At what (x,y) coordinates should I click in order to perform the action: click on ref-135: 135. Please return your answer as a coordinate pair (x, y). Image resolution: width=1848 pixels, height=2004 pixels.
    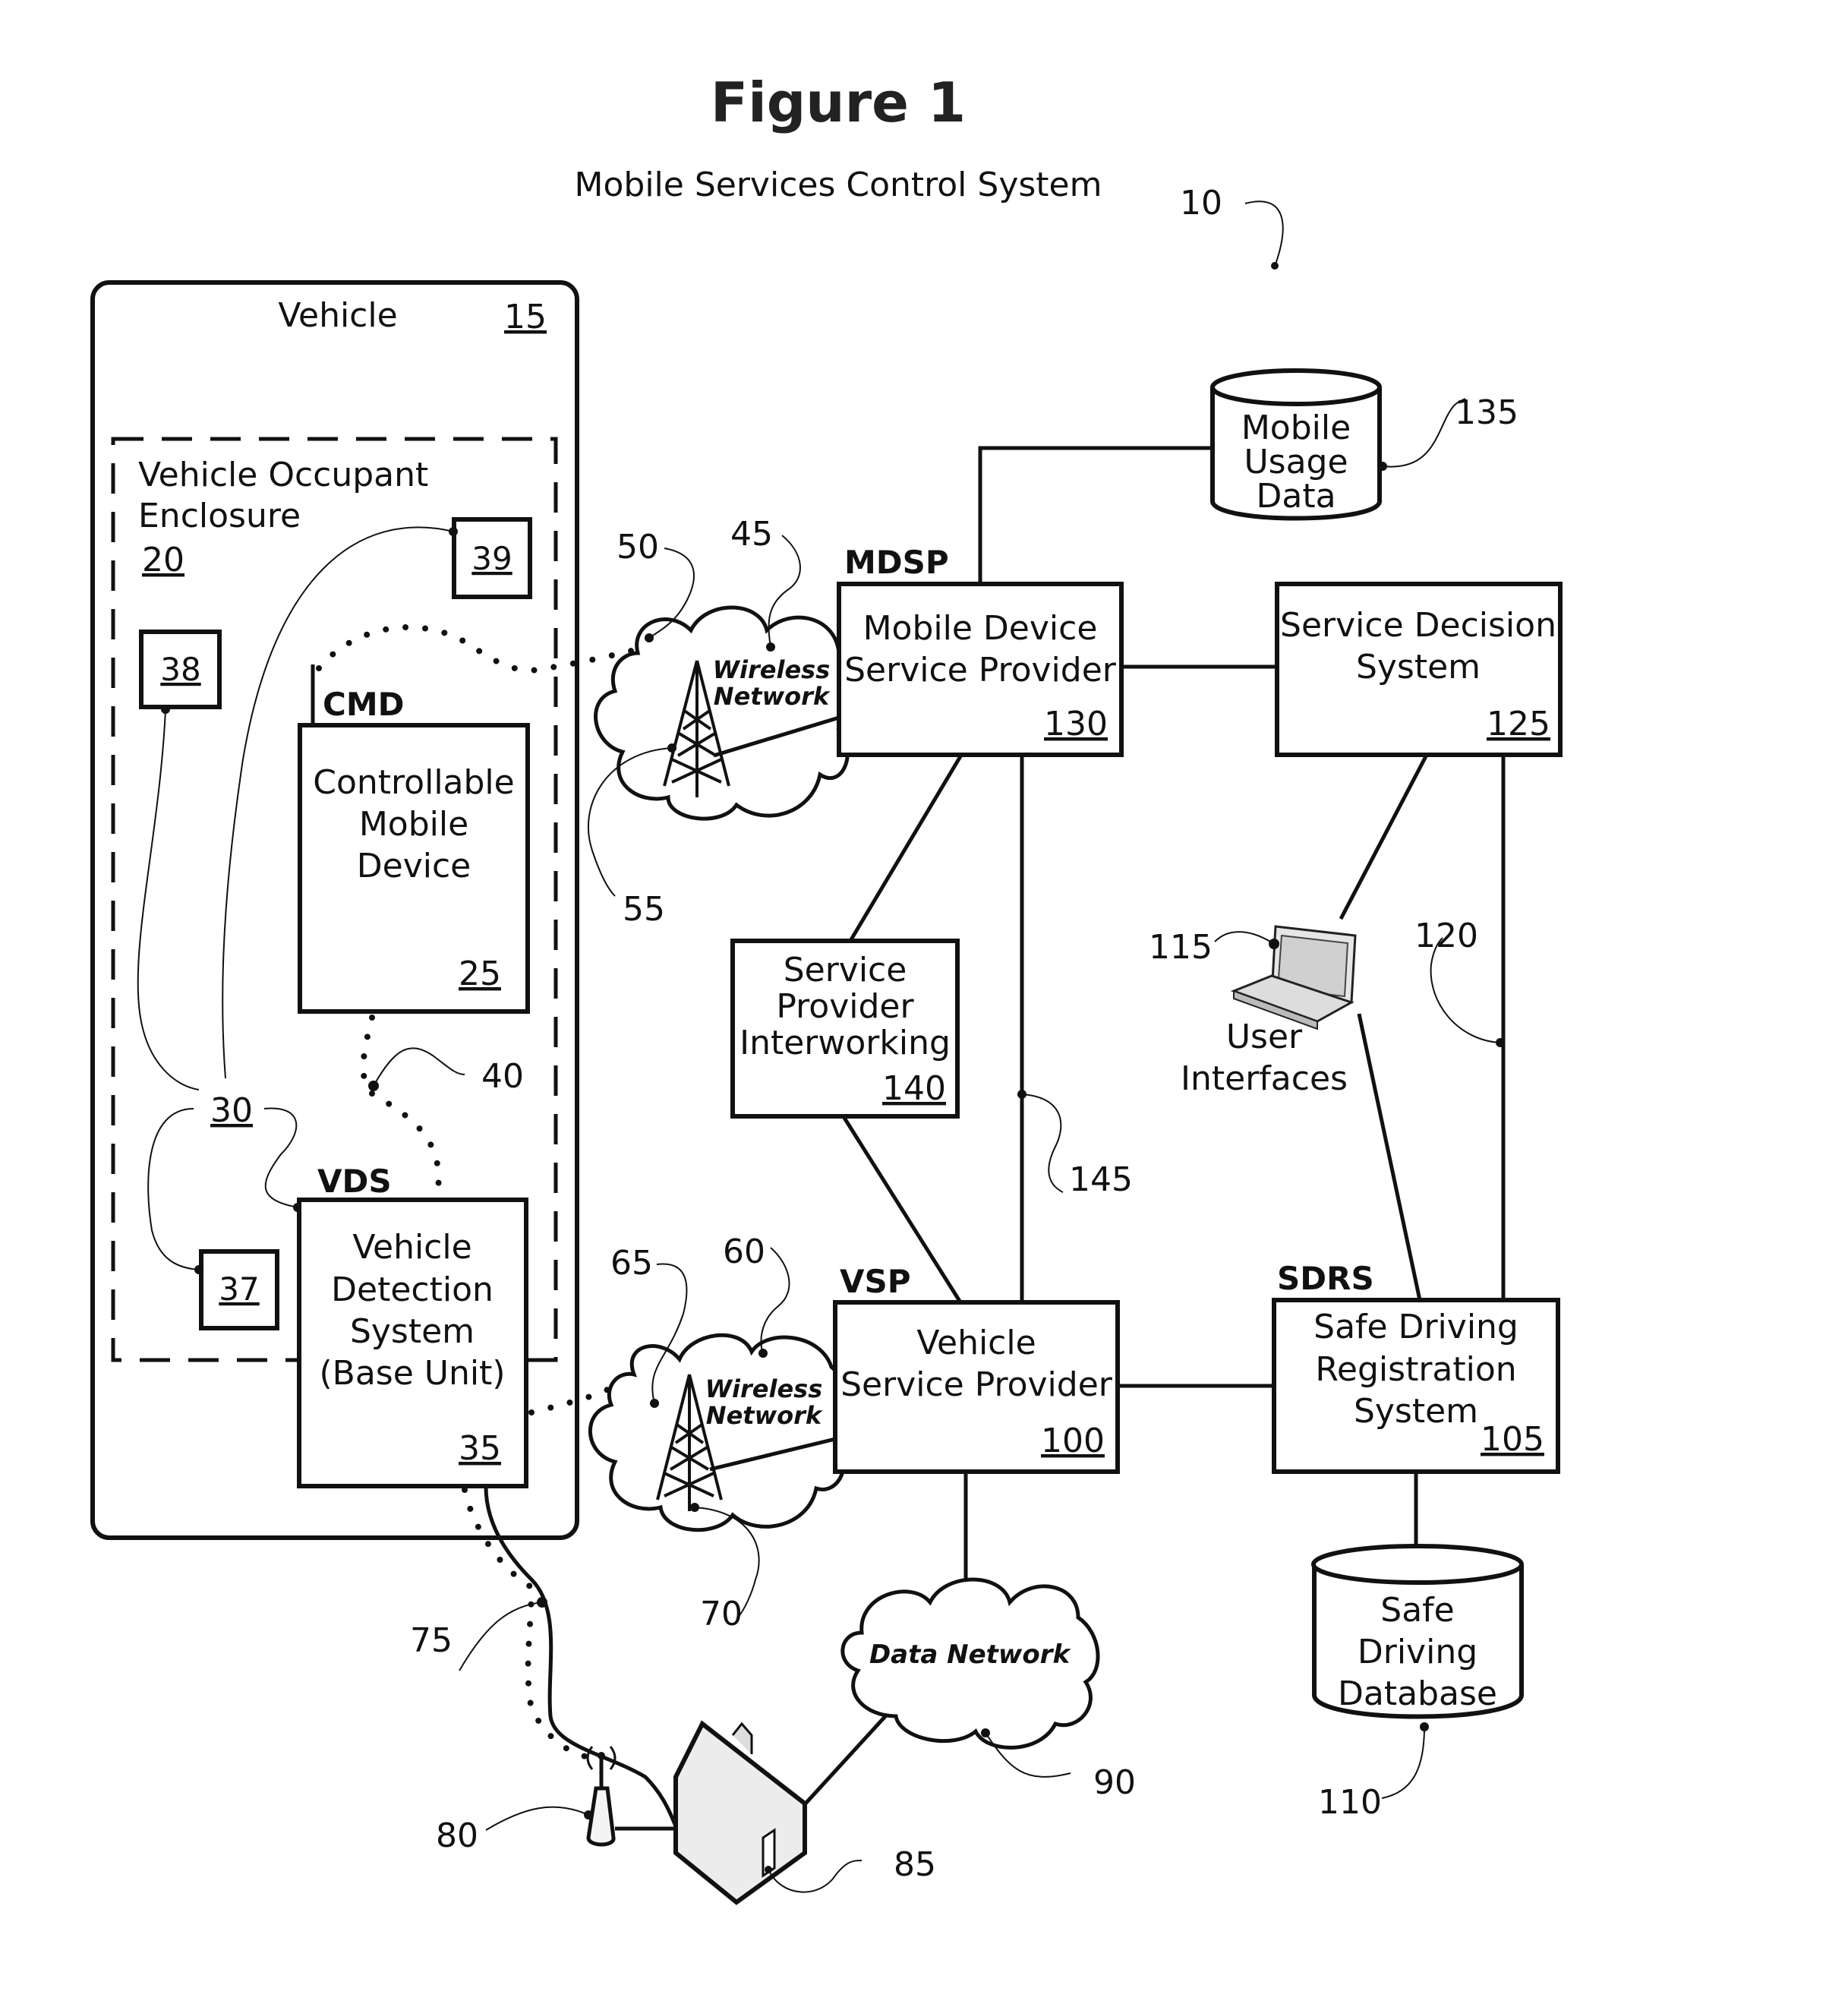
    Looking at the image, I should click on (1486, 413).